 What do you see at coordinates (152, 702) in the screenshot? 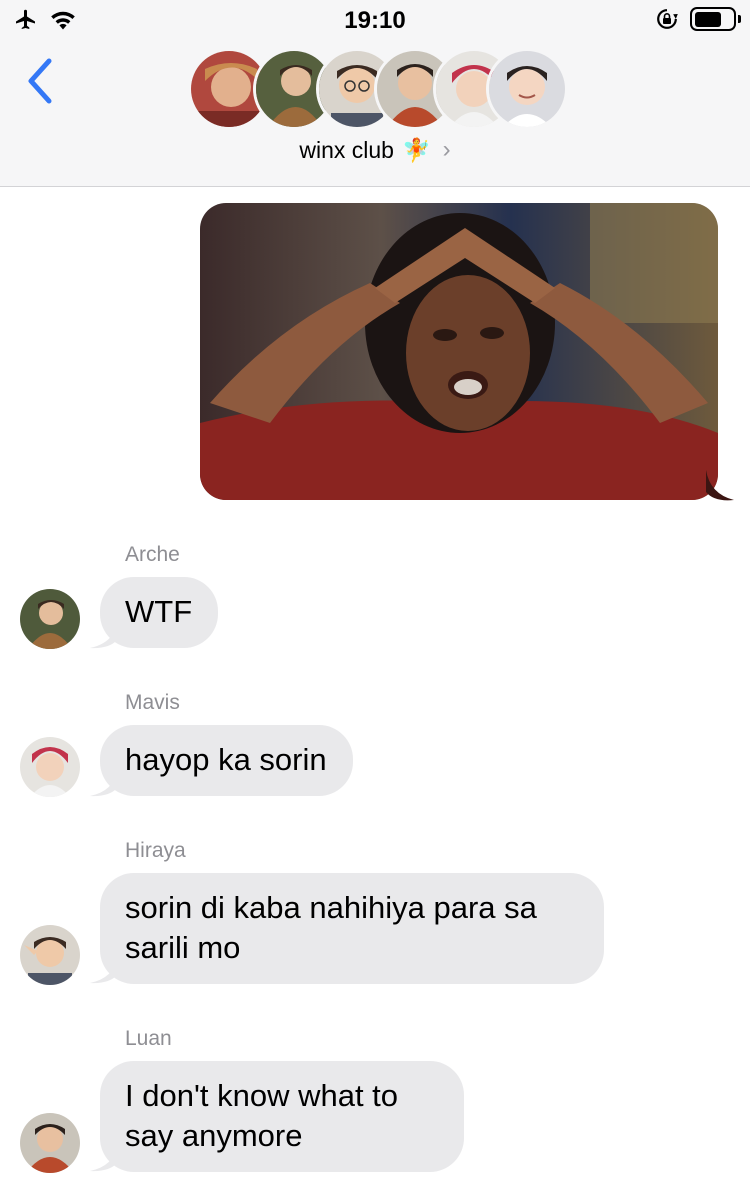
I see `sender-name: Mavis` at bounding box center [152, 702].